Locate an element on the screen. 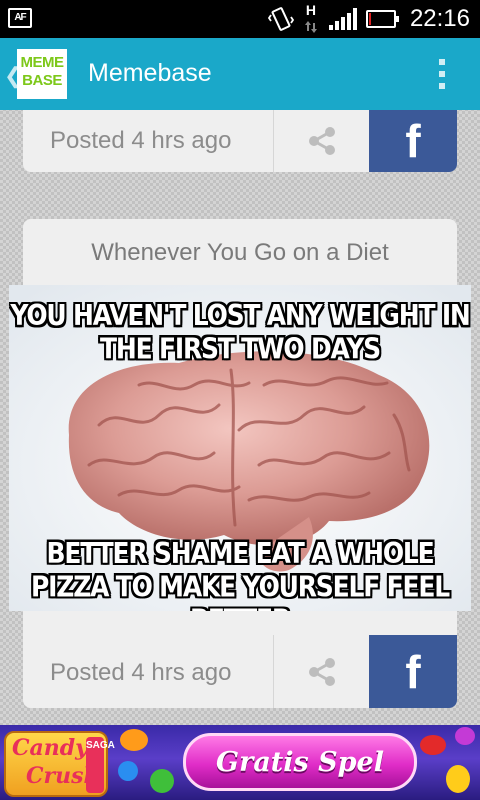  app-logo: MEME BASE is located at coordinates (42, 74).